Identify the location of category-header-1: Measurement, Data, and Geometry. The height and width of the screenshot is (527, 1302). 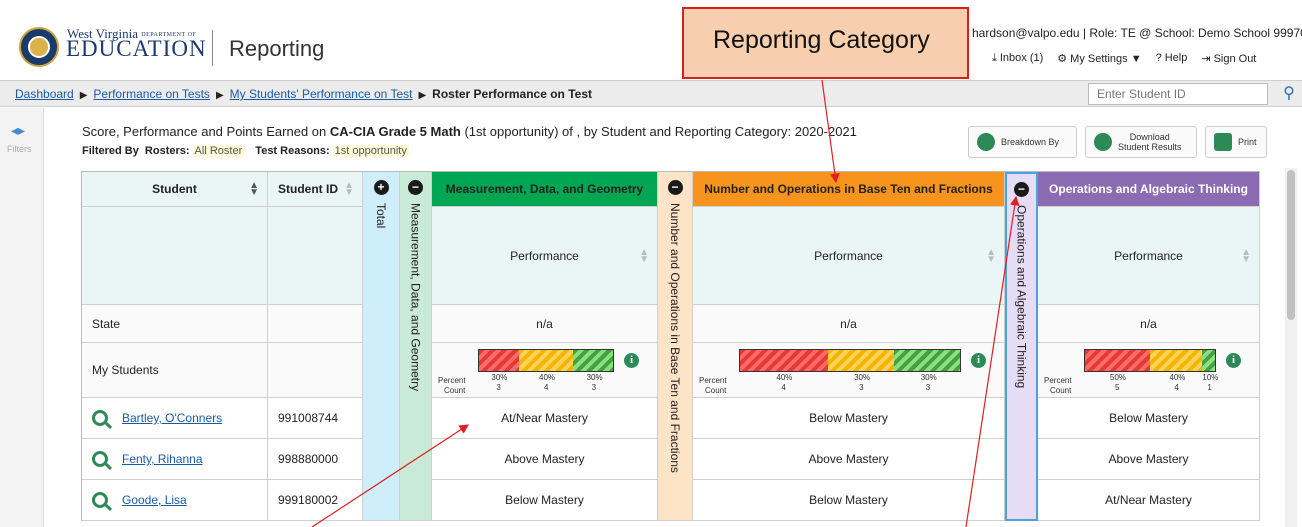
(545, 189).